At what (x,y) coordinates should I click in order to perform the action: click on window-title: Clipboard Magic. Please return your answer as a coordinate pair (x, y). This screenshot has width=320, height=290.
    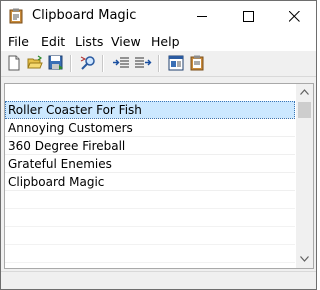
    Looking at the image, I should click on (84, 15).